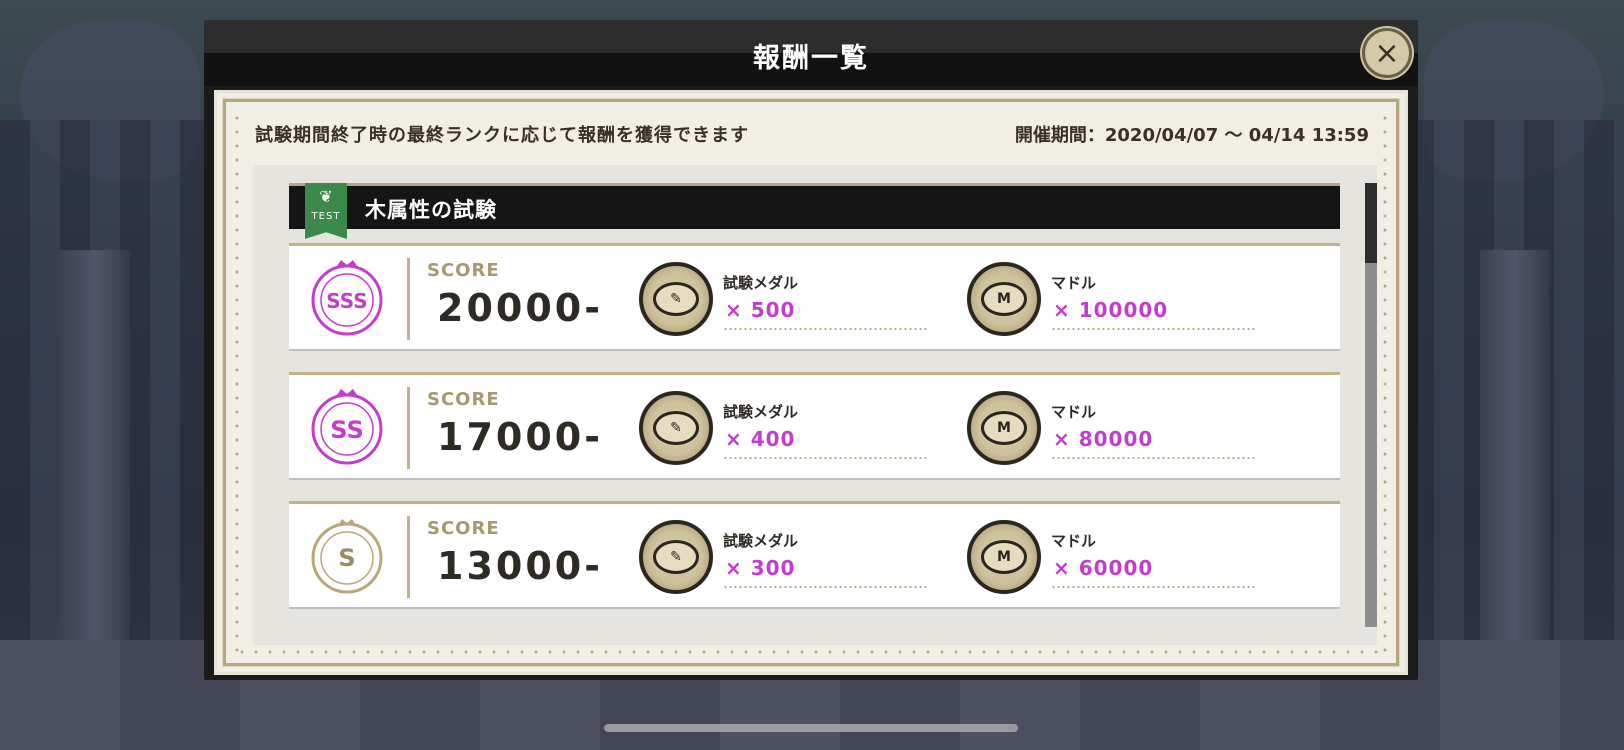 The width and height of the screenshot is (1624, 750). What do you see at coordinates (1103, 439) in the screenshot?
I see `item-qty: × 80000` at bounding box center [1103, 439].